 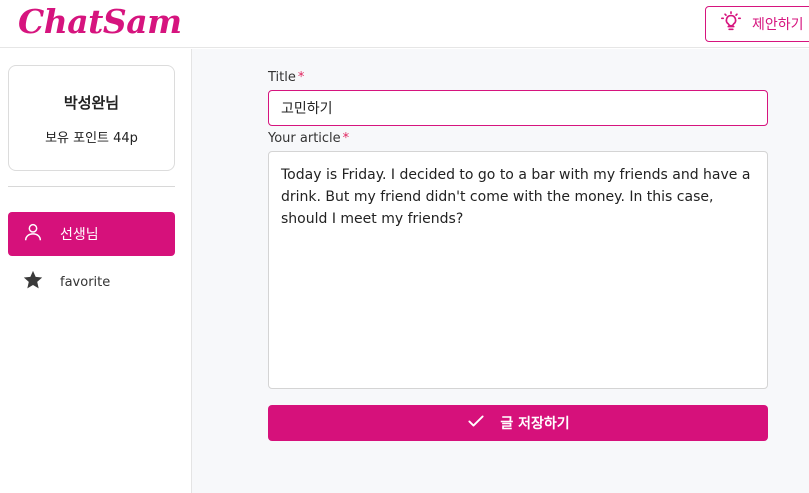 I want to click on profile-card: 박성완님 보유 포인트 44p, so click(x=91, y=118).